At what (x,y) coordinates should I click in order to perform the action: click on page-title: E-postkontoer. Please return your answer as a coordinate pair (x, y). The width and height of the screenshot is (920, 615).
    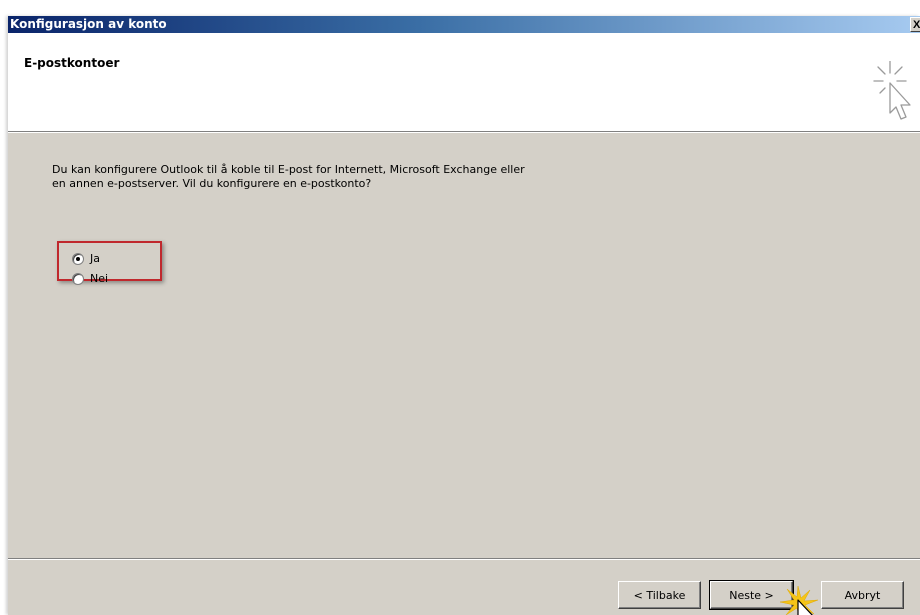
    Looking at the image, I should click on (72, 63).